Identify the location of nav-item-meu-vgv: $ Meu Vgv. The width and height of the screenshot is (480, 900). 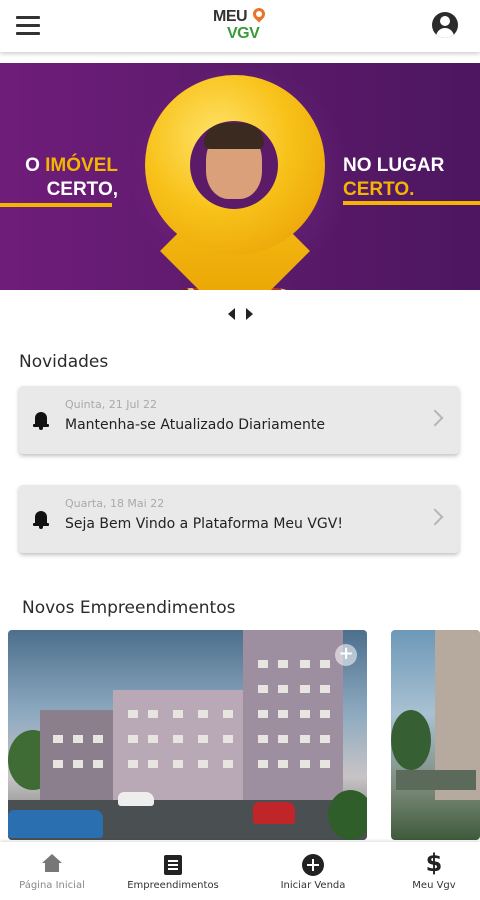
(434, 871).